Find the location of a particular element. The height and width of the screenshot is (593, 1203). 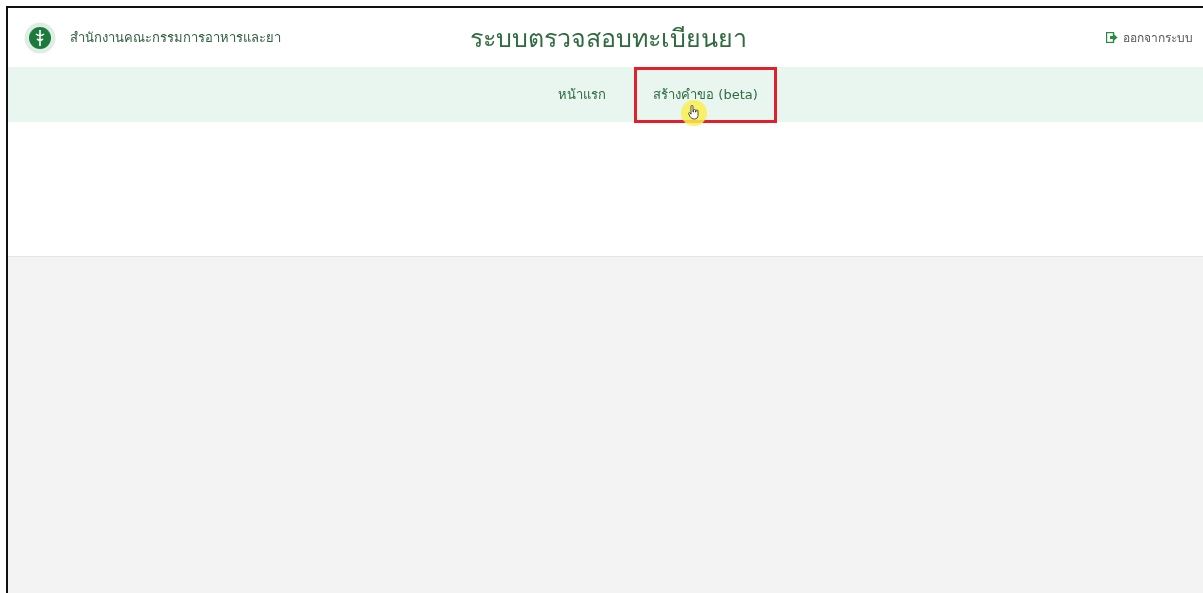

logo-icon is located at coordinates (40, 37).